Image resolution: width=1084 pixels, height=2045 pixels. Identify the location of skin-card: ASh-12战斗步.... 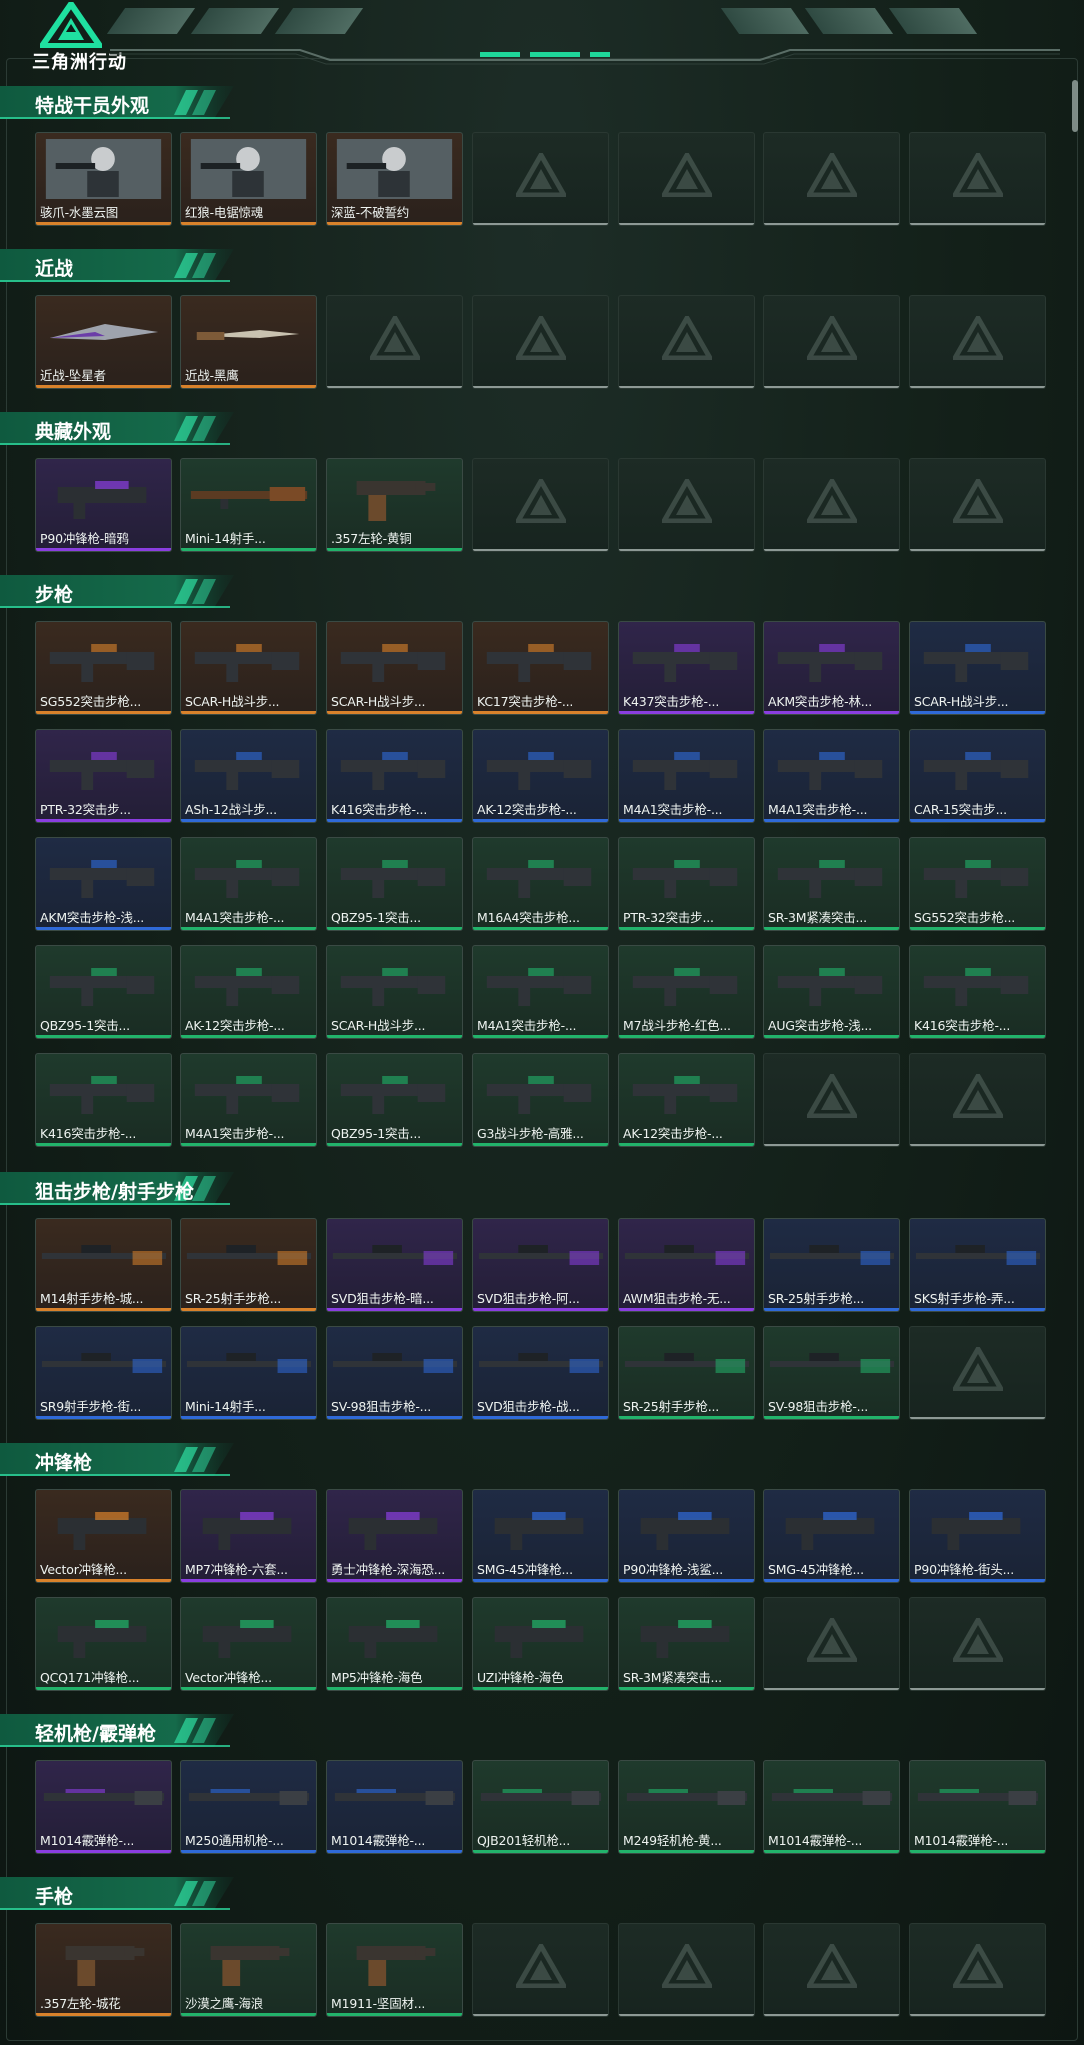
(248, 776).